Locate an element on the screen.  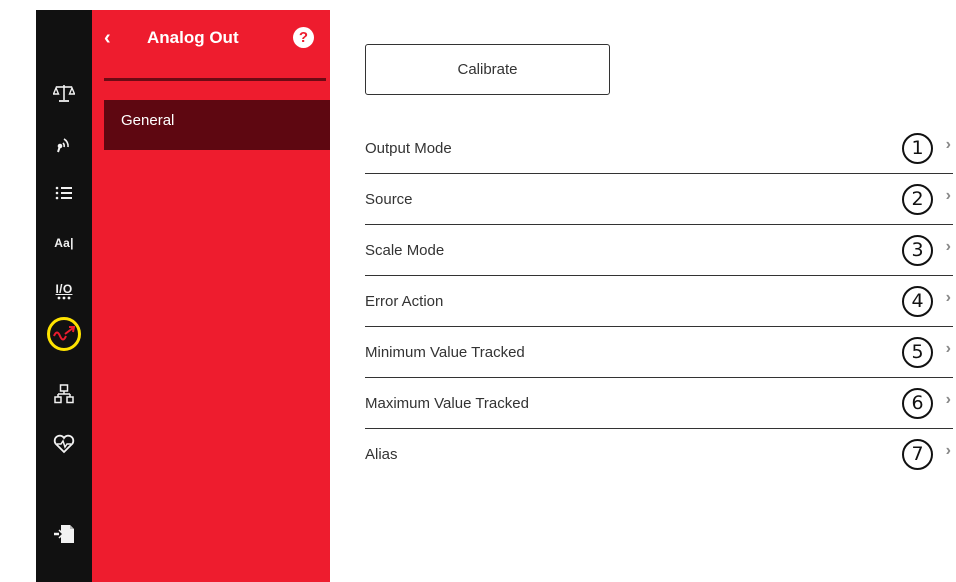
settings-row-source: Source 2 › is located at coordinates (659, 199).